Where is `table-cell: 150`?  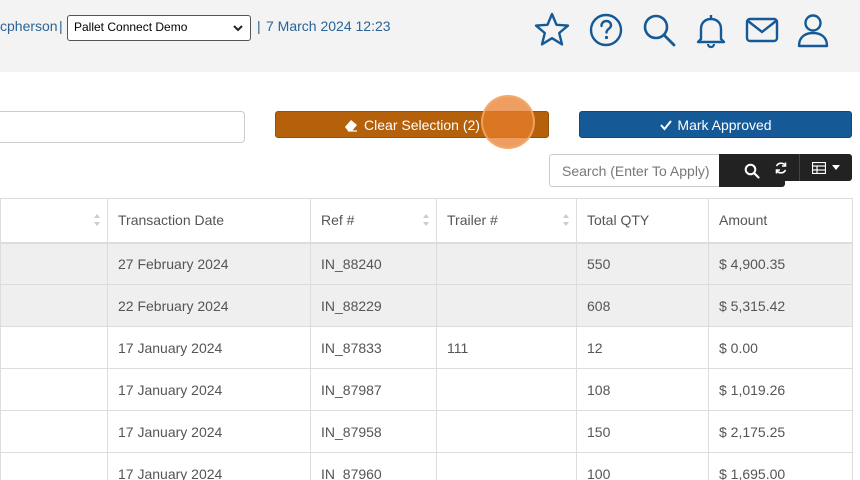
table-cell: 150 is located at coordinates (642, 431).